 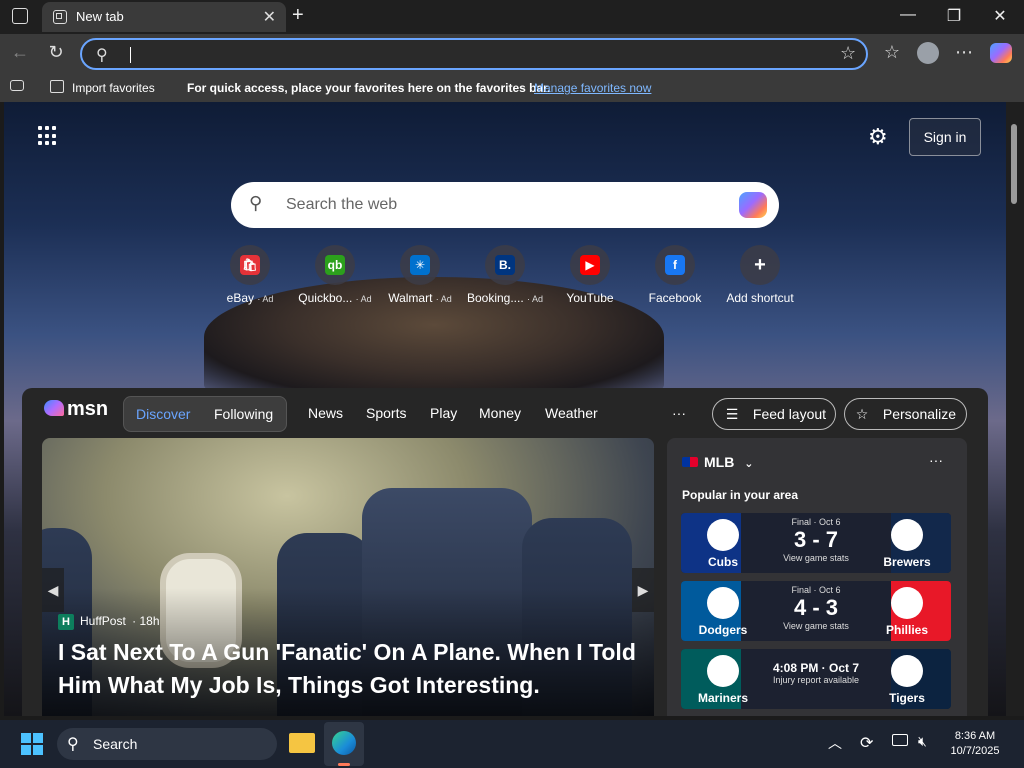 I want to click on shortcut-caption: YouTube, so click(x=590, y=298).